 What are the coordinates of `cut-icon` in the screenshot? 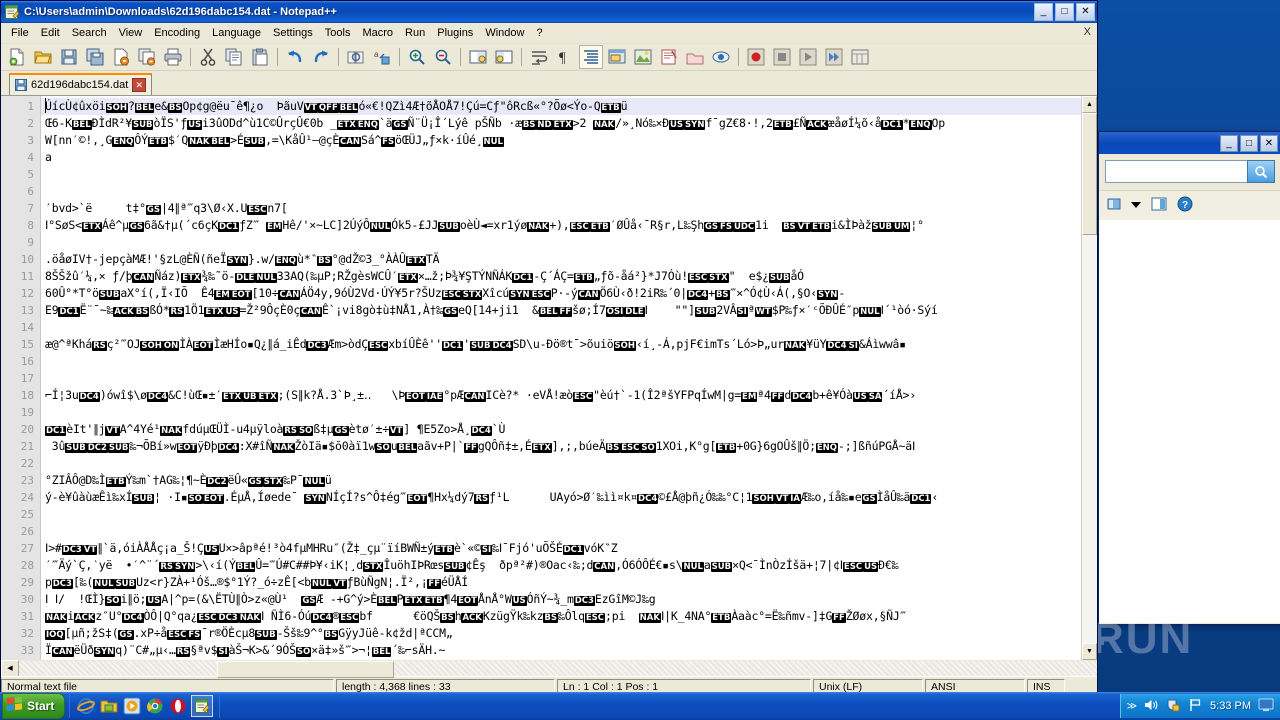 It's located at (208, 57).